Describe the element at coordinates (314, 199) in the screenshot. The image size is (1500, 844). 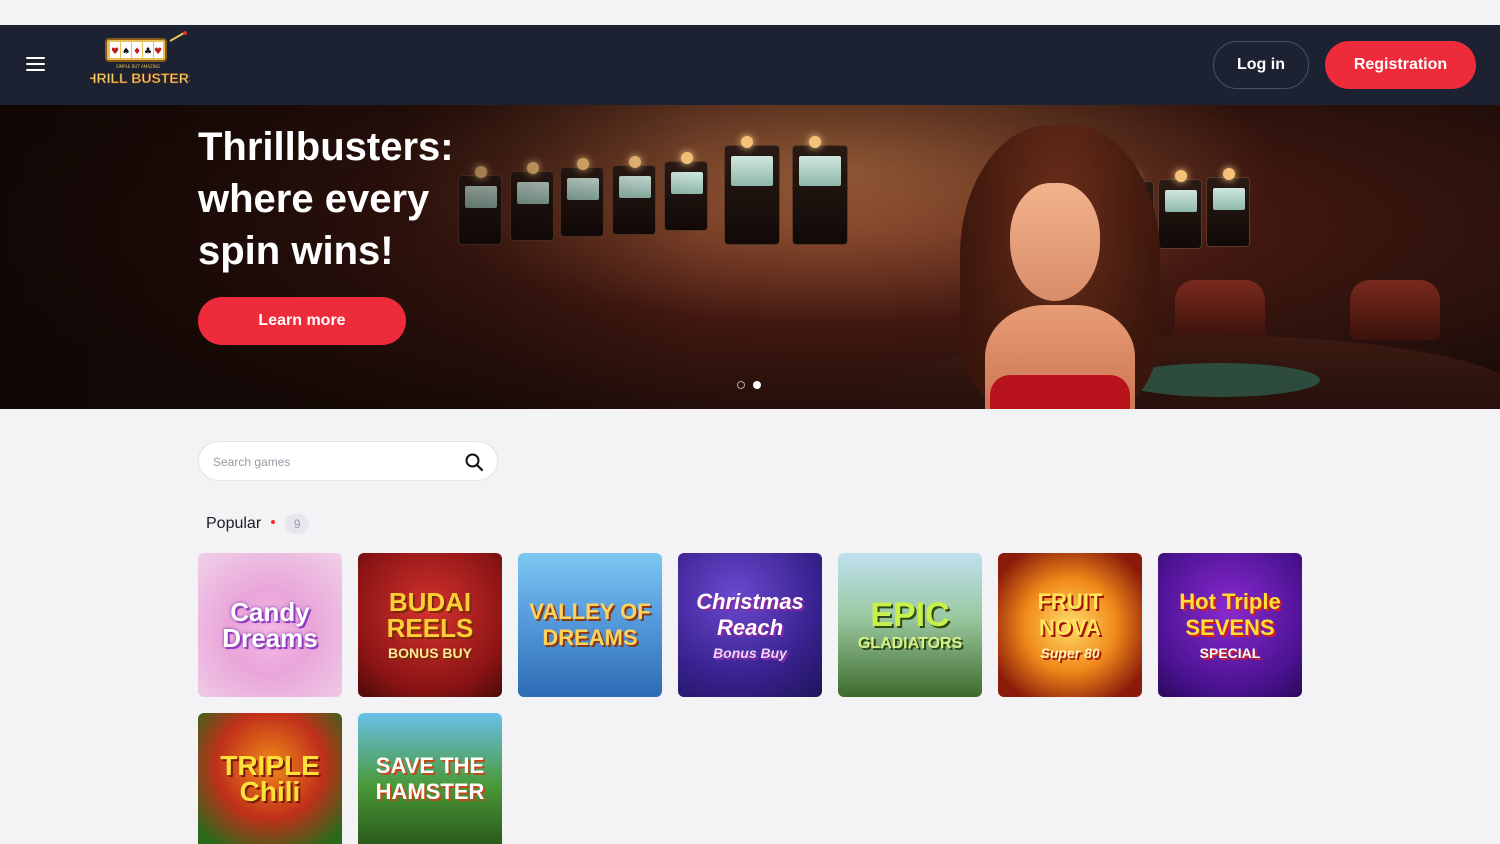
I see `hero-title-line: where every` at that location.